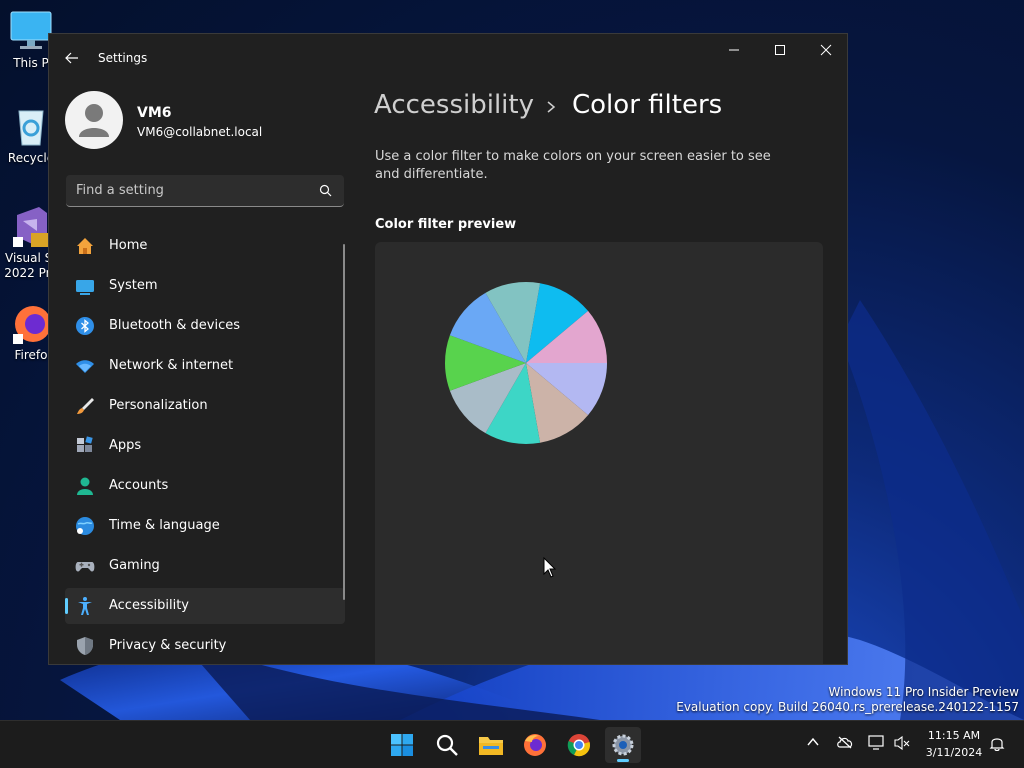  What do you see at coordinates (125, 445) in the screenshot?
I see `sidebar-item-label: Apps` at bounding box center [125, 445].